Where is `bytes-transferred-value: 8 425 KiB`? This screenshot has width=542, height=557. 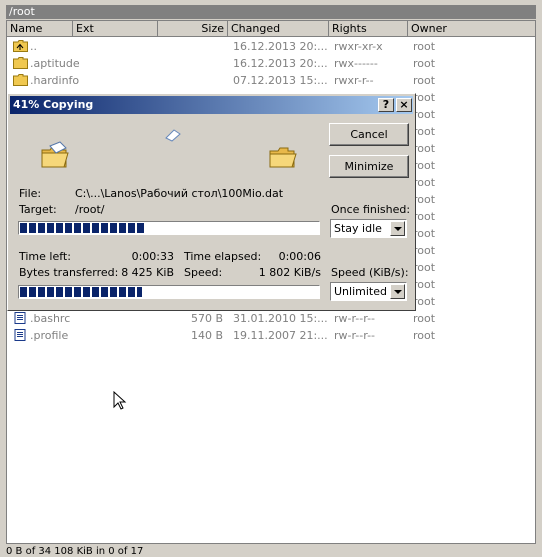 bytes-transferred-value: 8 425 KiB is located at coordinates (147, 272).